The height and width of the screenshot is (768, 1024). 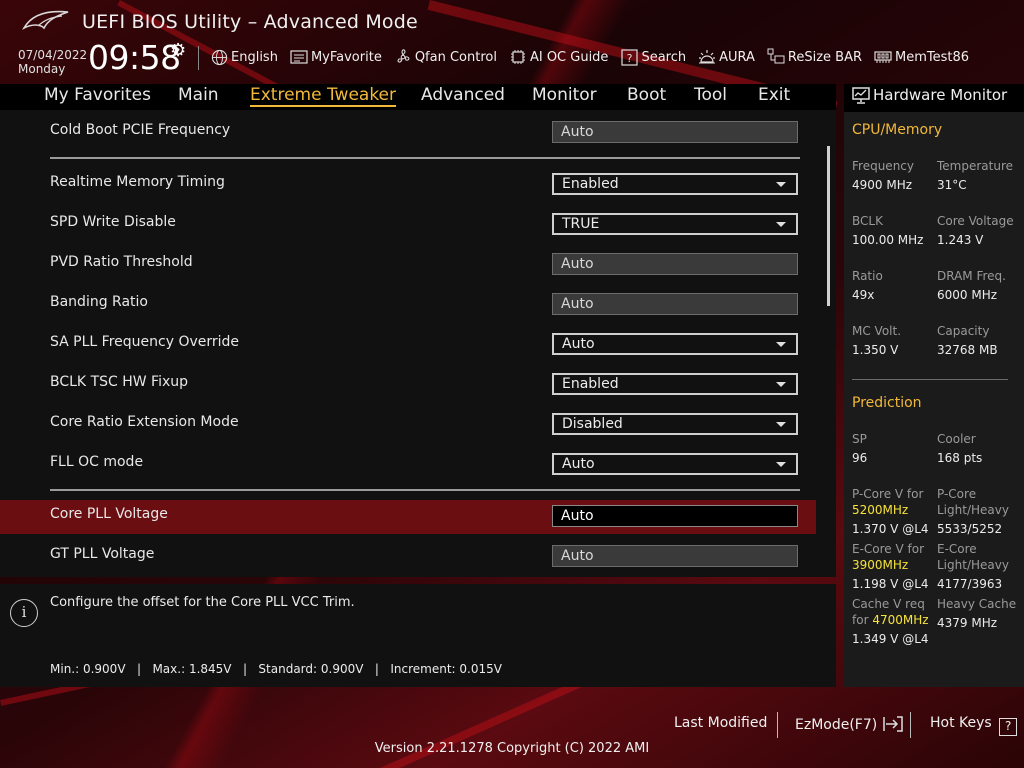 I want to click on gear-icon: ⚙, so click(x=178, y=50).